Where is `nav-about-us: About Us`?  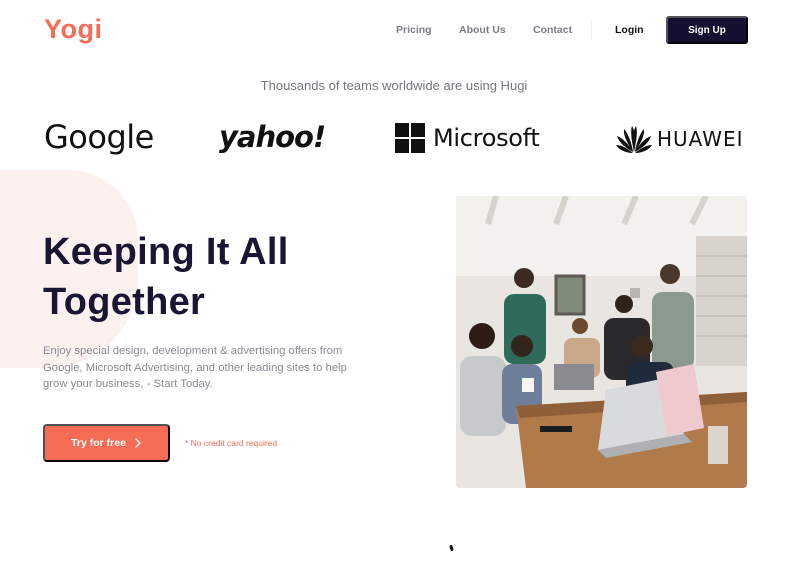 nav-about-us: About Us is located at coordinates (482, 30).